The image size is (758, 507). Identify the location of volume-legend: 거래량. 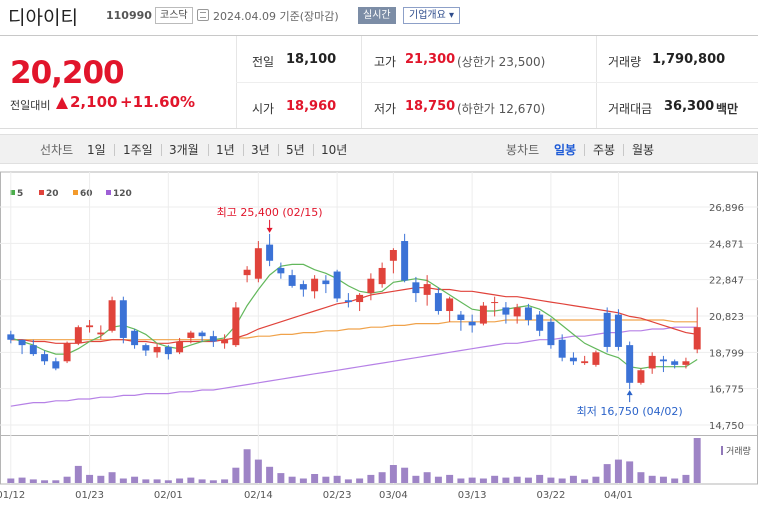
(736, 450).